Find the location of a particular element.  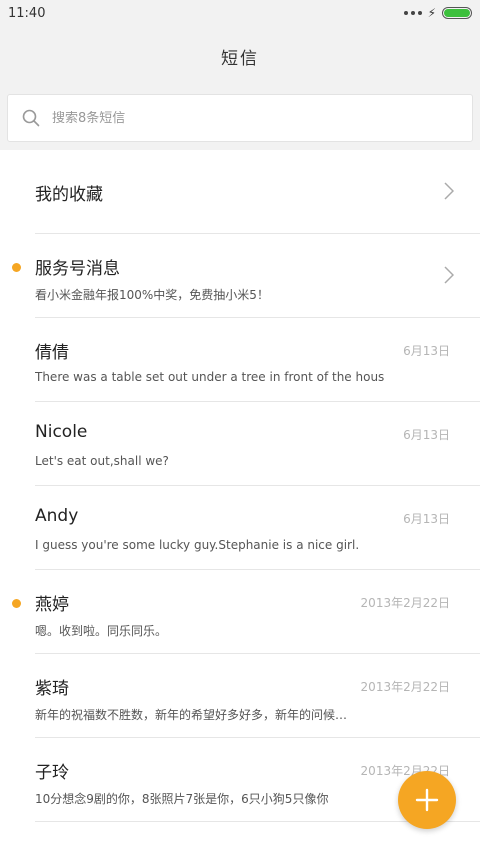

conversation-row: 服务号消息 看小米金融年报100%中奖，免费抽小米5！ is located at coordinates (246, 276).